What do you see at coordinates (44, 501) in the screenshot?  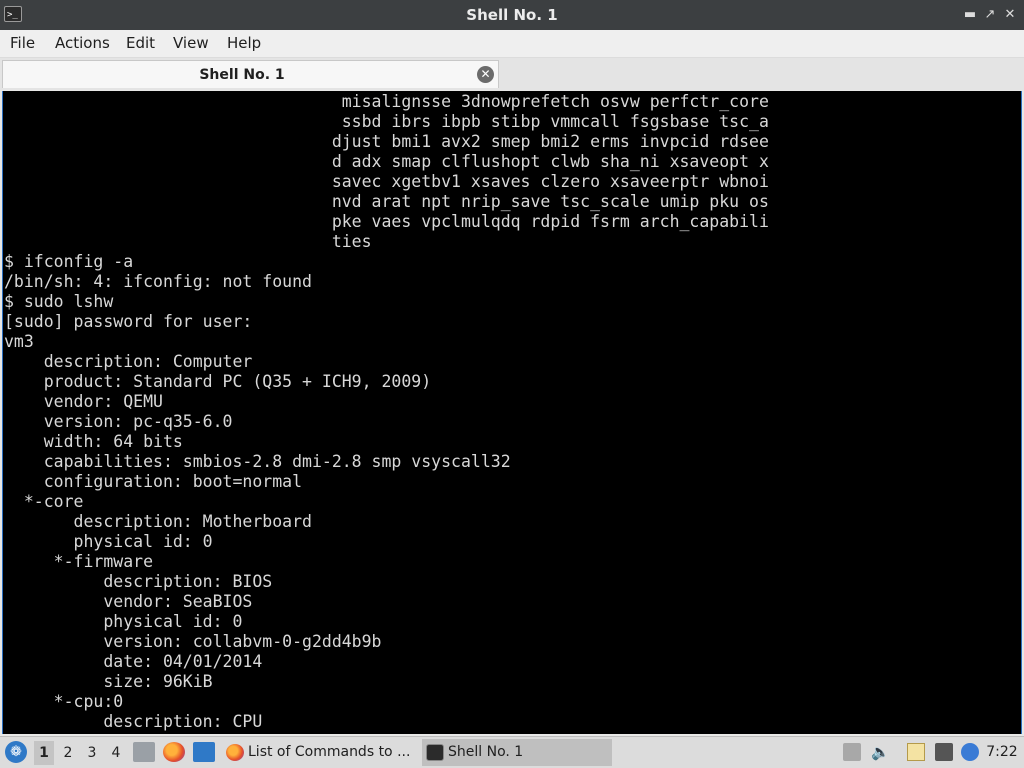 I see `terminal-line: *-core` at bounding box center [44, 501].